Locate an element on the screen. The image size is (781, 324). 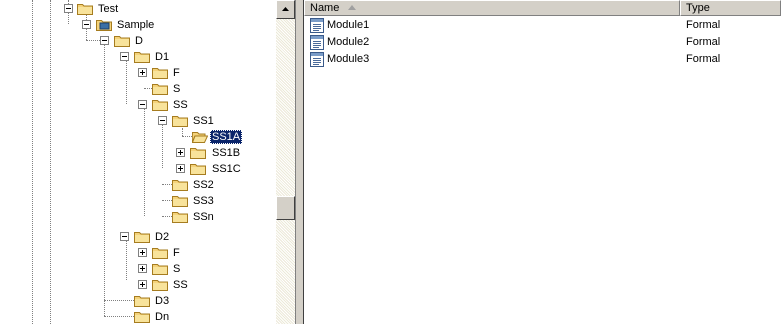
list-item: Module3 Formal is located at coordinates (542, 59).